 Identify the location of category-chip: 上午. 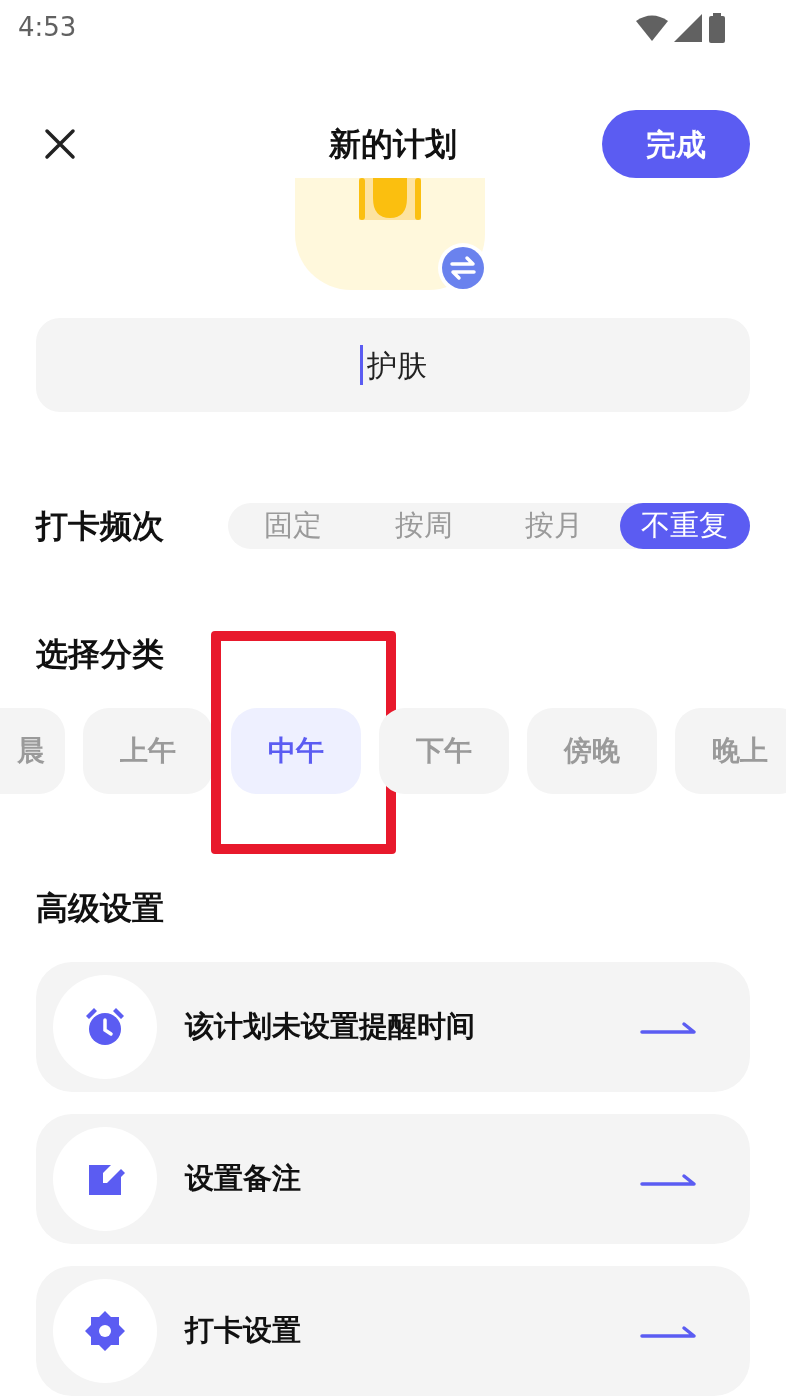
(148, 751).